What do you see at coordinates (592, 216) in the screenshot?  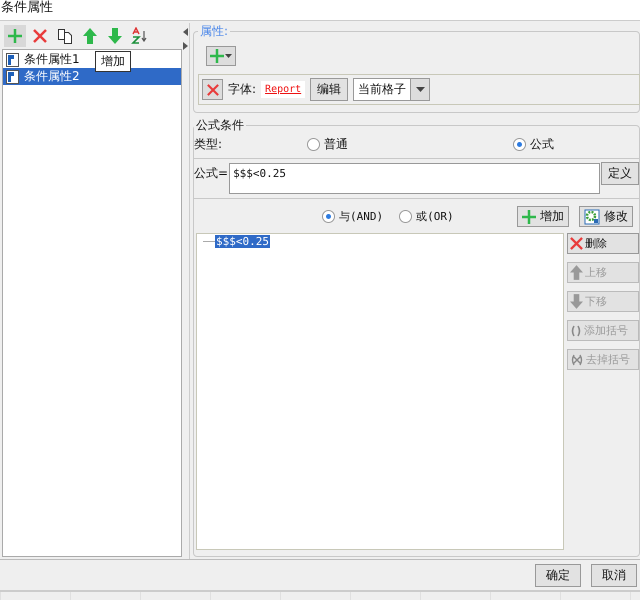 I see `gear-icon` at bounding box center [592, 216].